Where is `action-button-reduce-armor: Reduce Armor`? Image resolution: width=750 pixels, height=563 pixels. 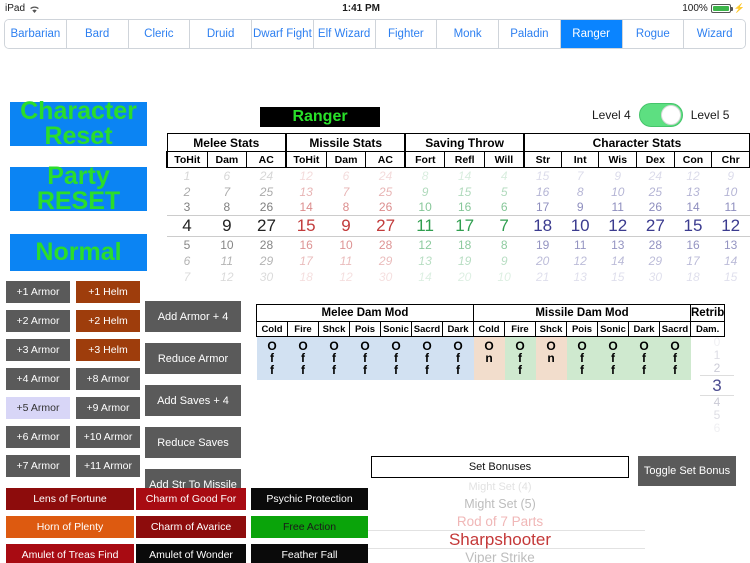
action-button-reduce-armor: Reduce Armor is located at coordinates (193, 358).